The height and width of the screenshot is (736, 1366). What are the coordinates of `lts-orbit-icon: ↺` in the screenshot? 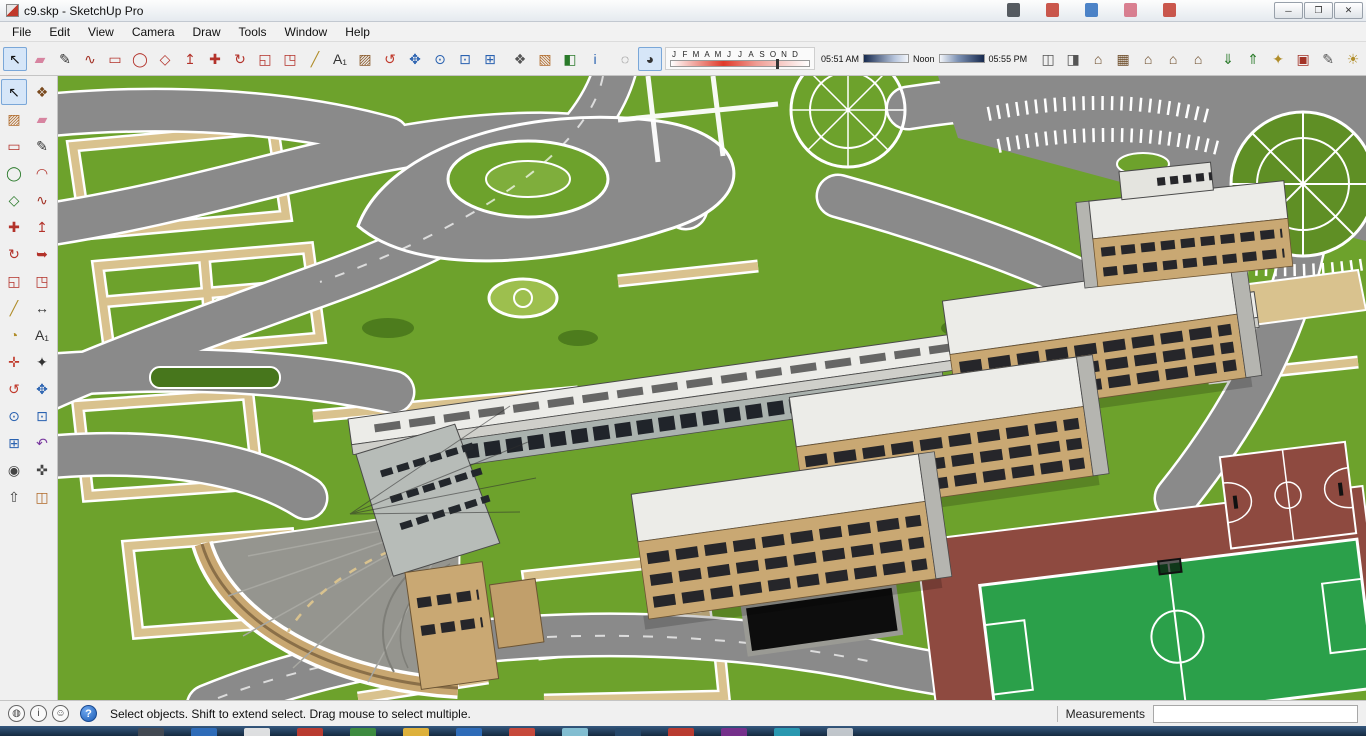 It's located at (14, 389).